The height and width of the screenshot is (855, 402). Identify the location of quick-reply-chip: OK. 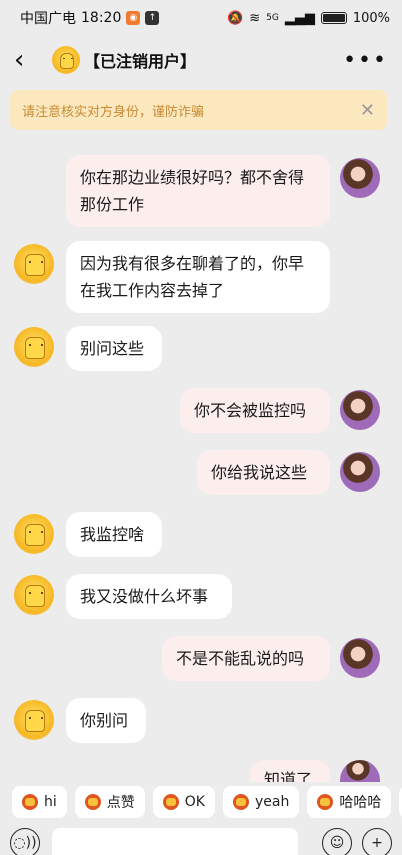
(183, 802).